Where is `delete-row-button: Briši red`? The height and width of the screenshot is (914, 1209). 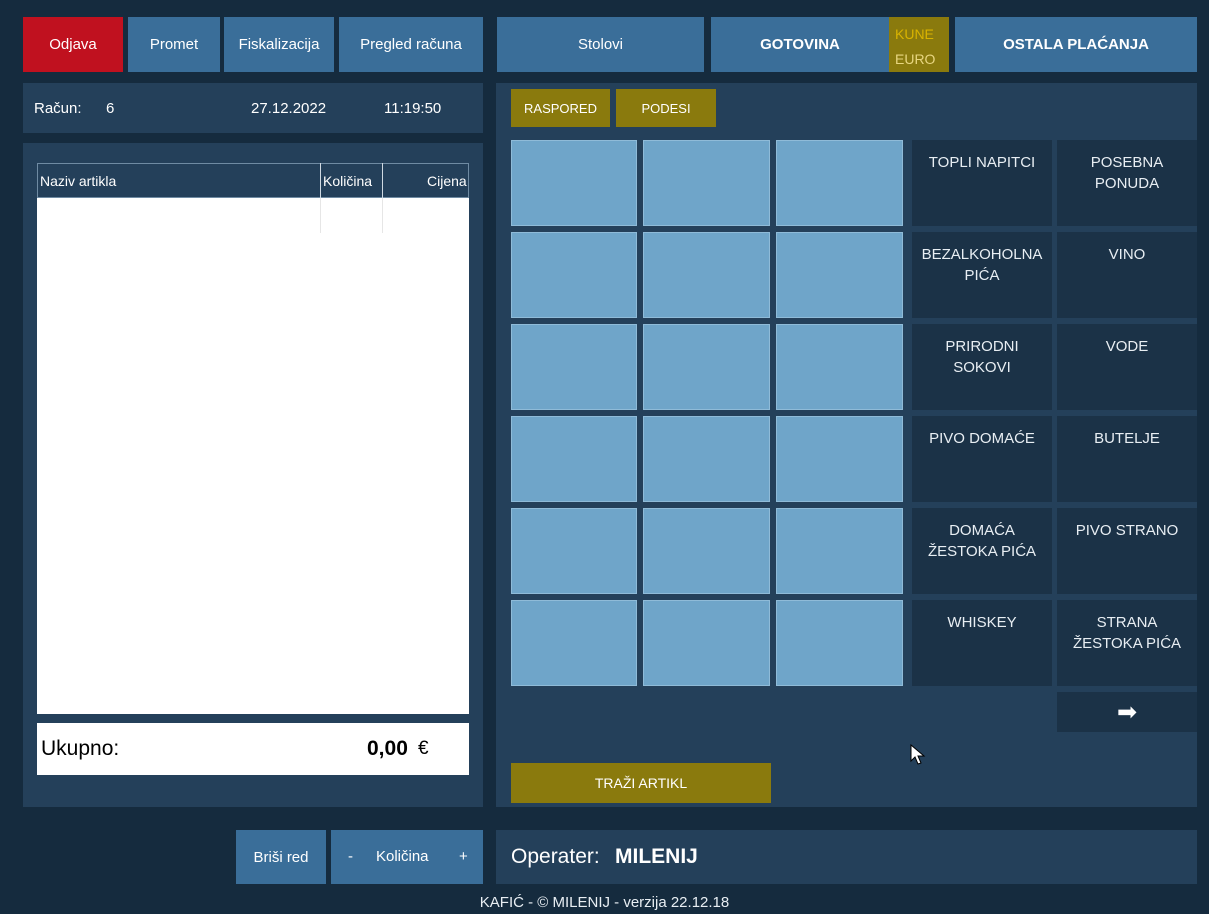
delete-row-button: Briši red is located at coordinates (281, 857).